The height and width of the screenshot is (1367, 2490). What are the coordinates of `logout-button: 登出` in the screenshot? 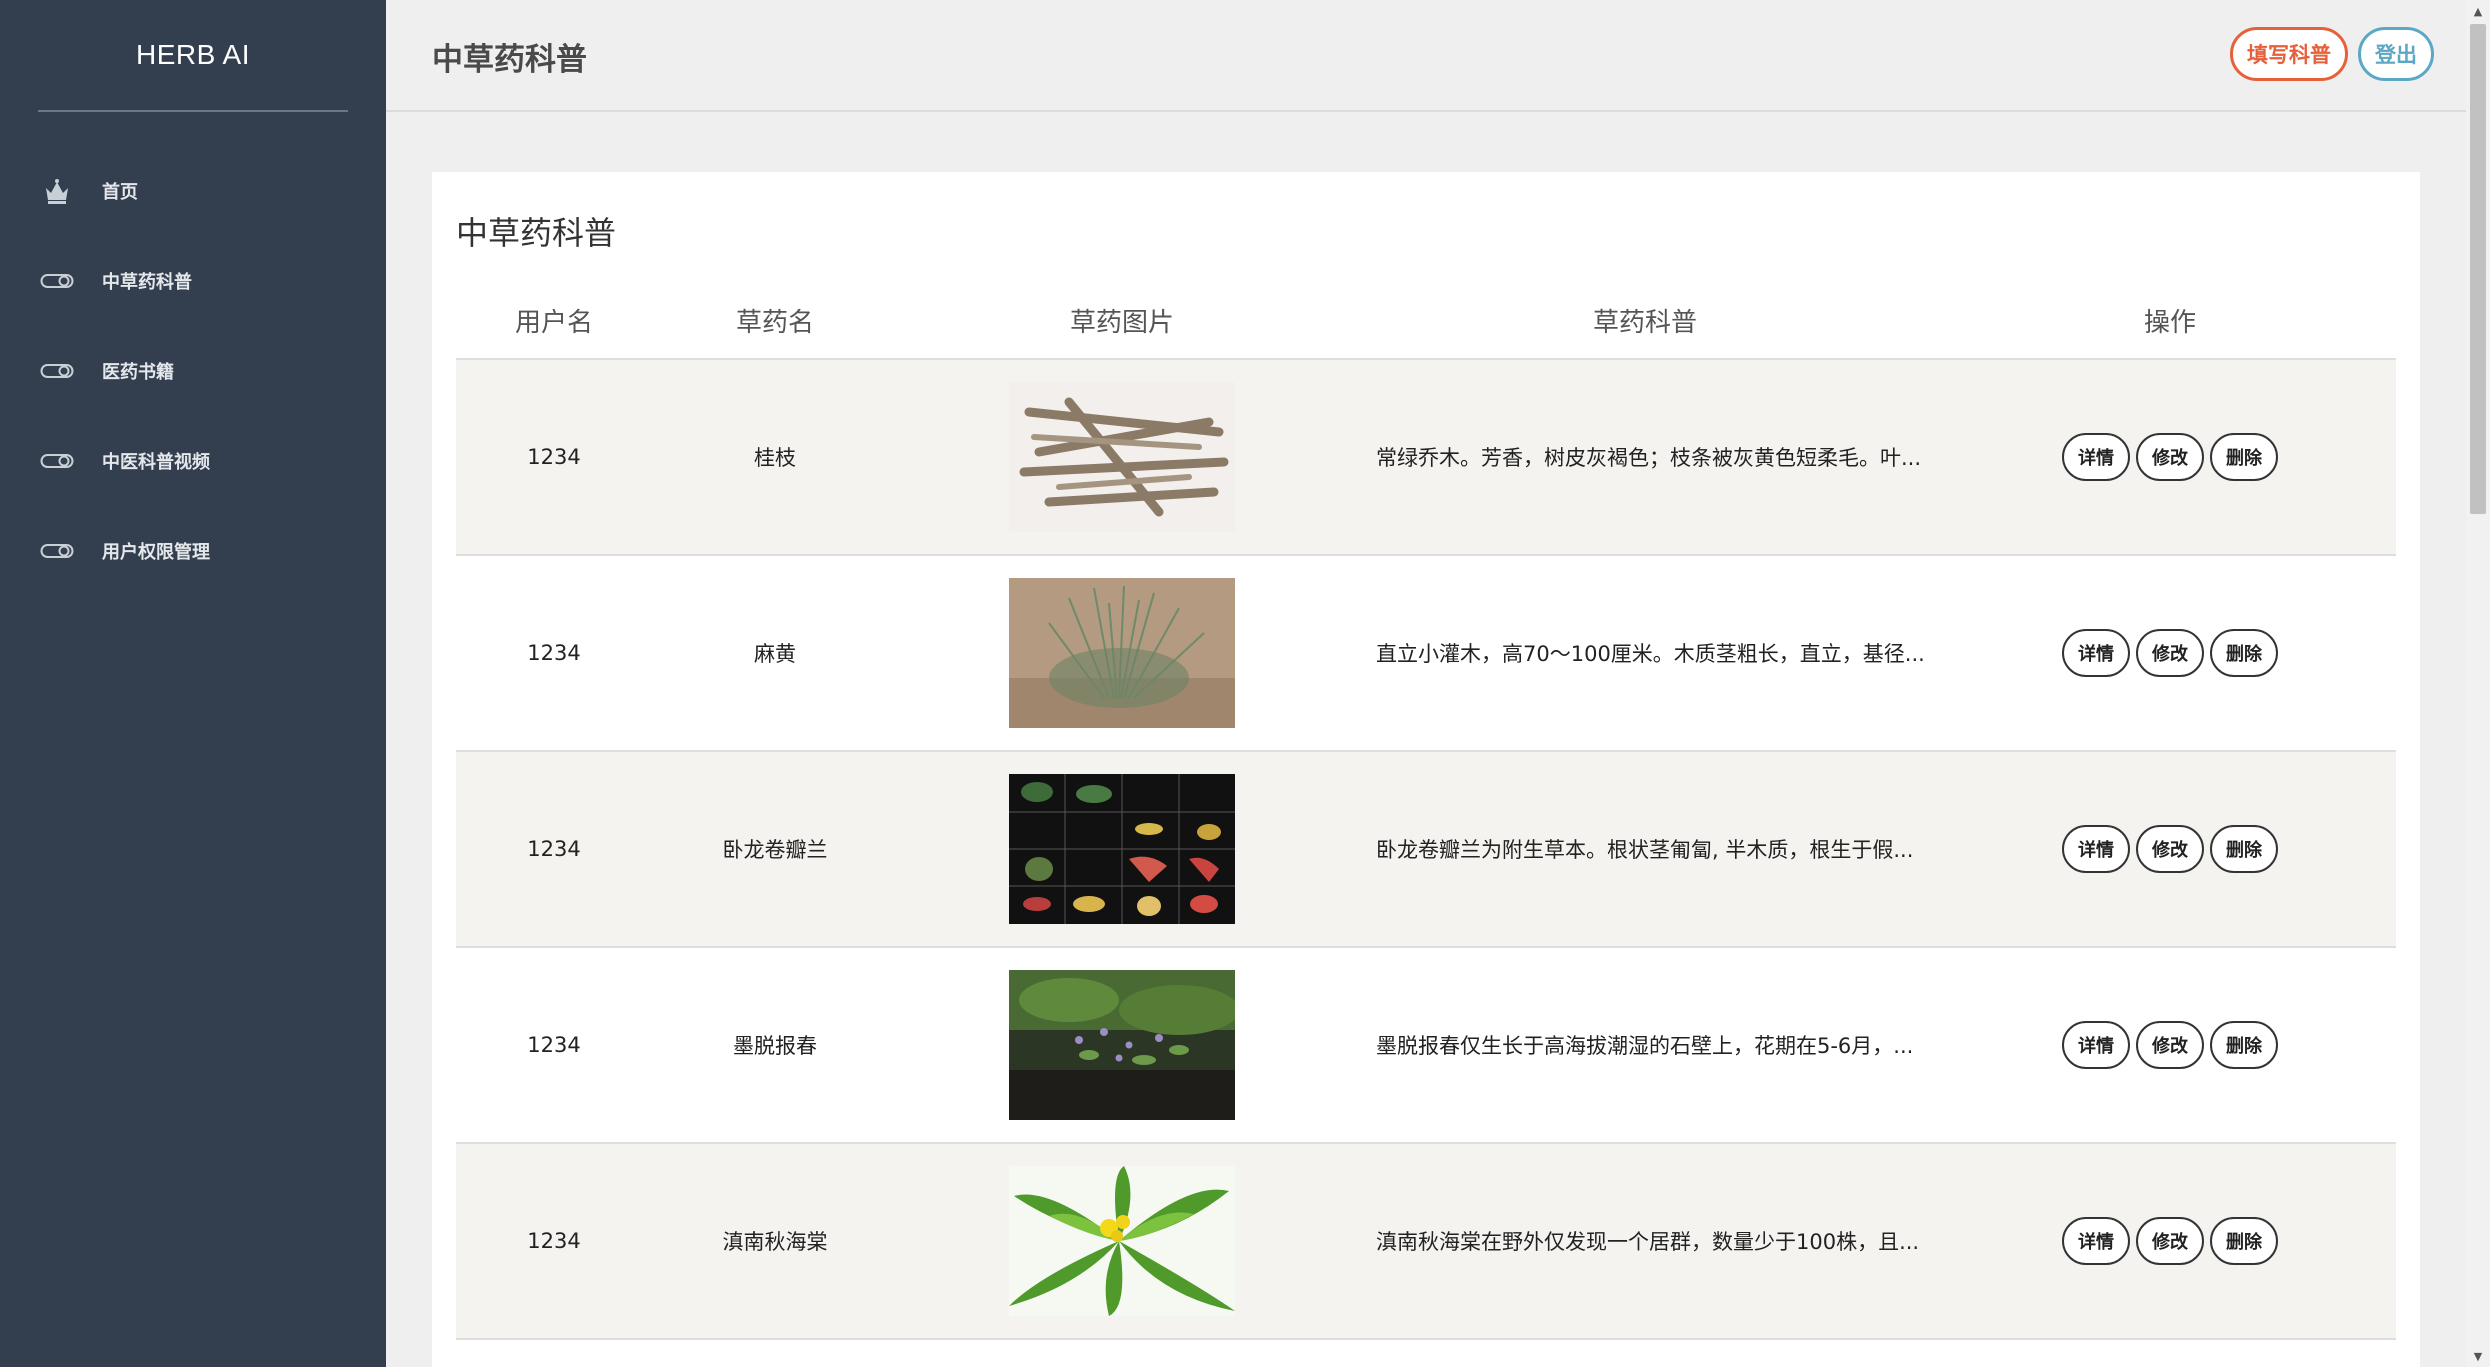 It's located at (2396, 54).